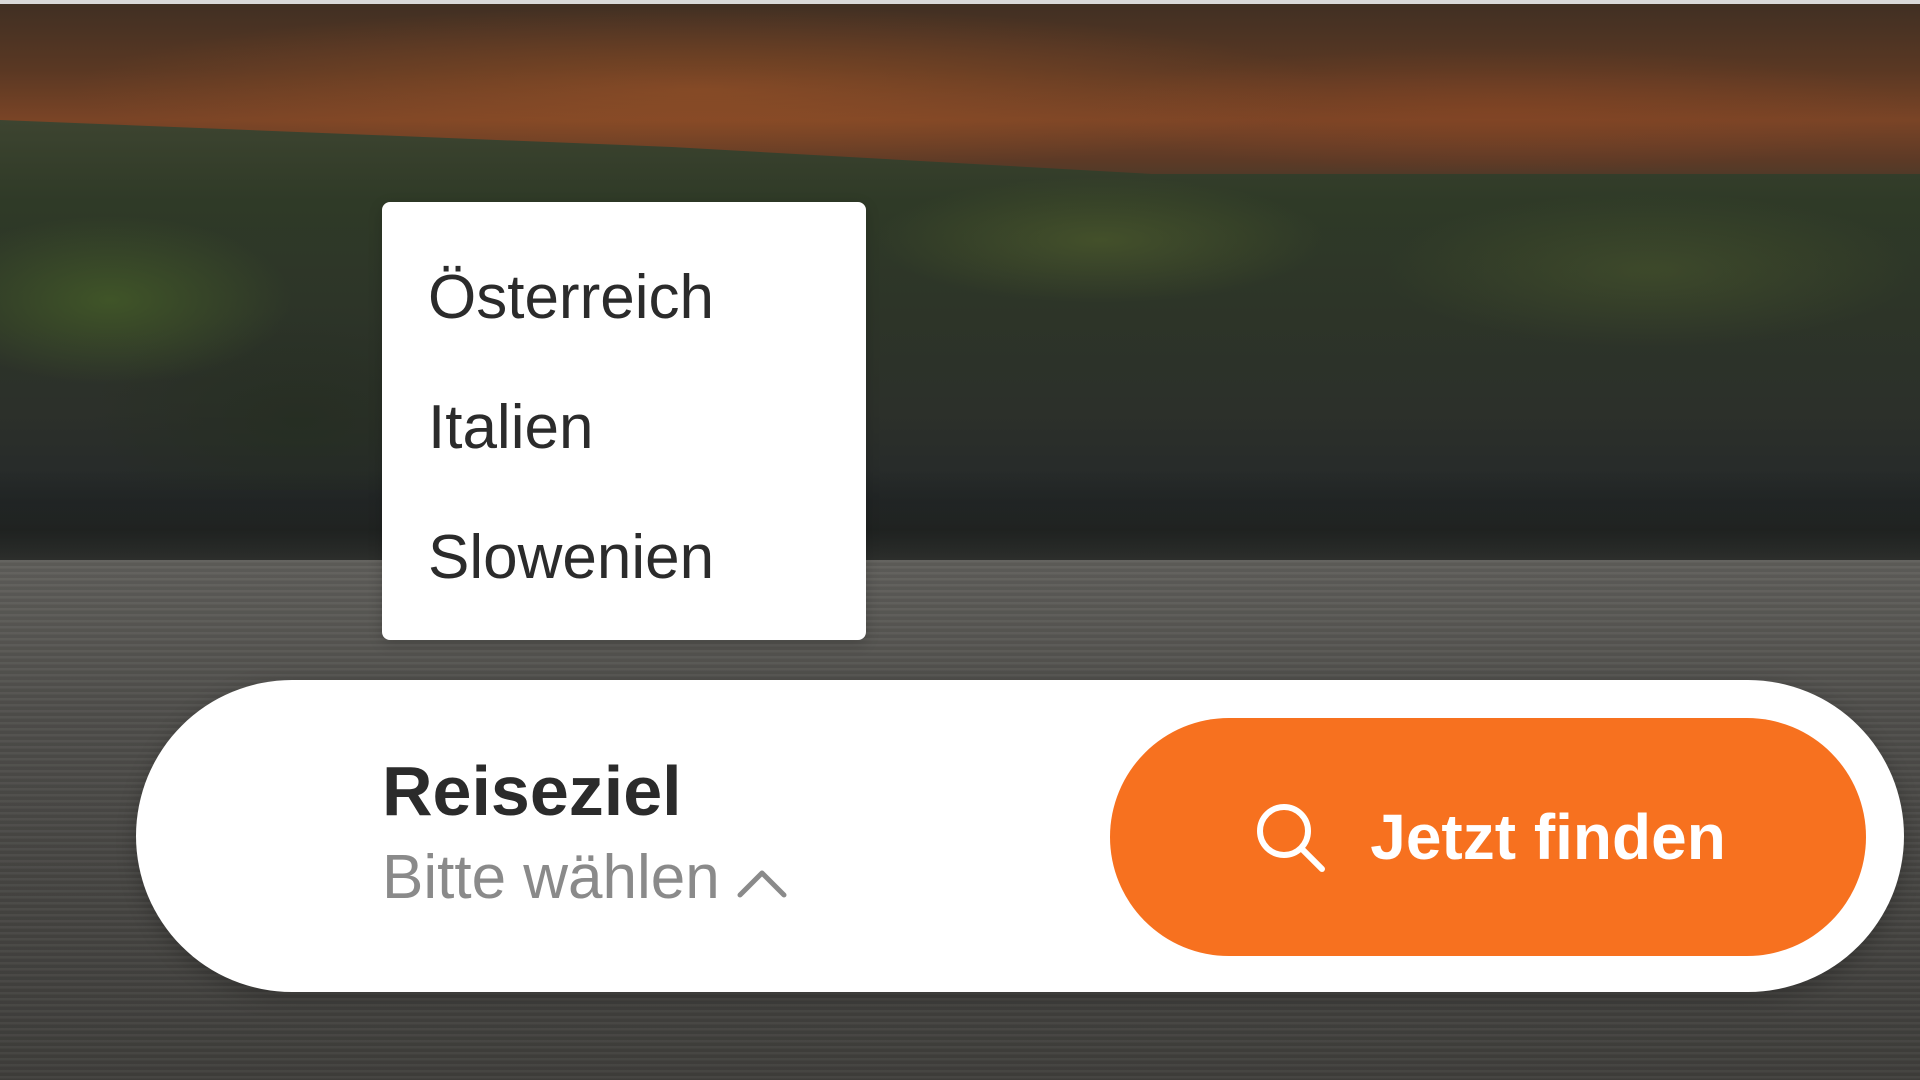  Describe the element at coordinates (551, 877) in the screenshot. I see `destination-value: Bitte wählen` at that location.